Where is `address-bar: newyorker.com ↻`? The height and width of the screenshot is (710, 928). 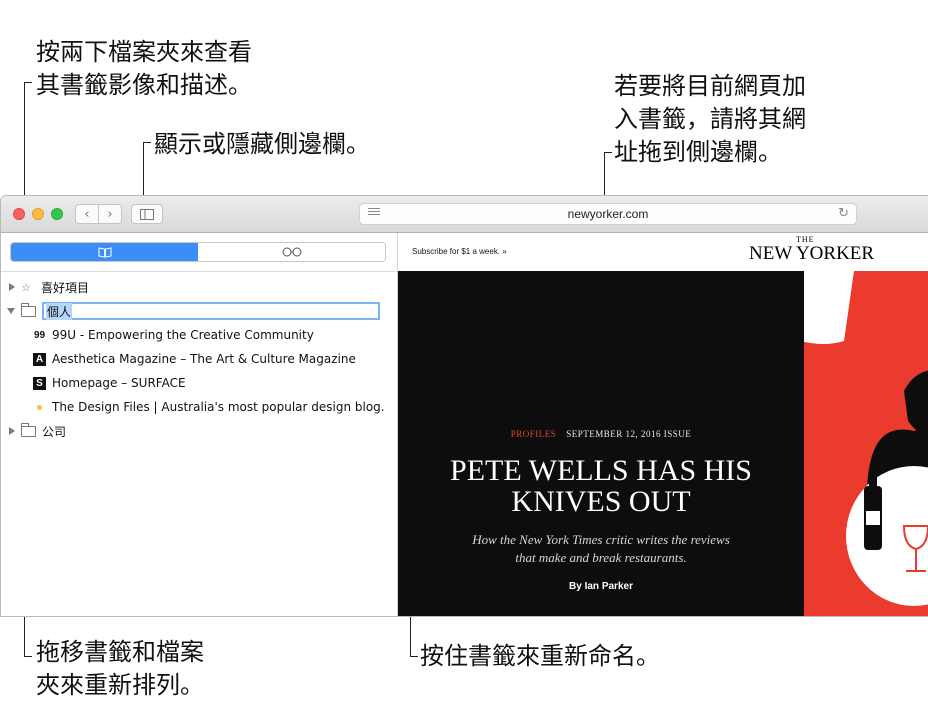 address-bar: newyorker.com ↻ is located at coordinates (608, 214).